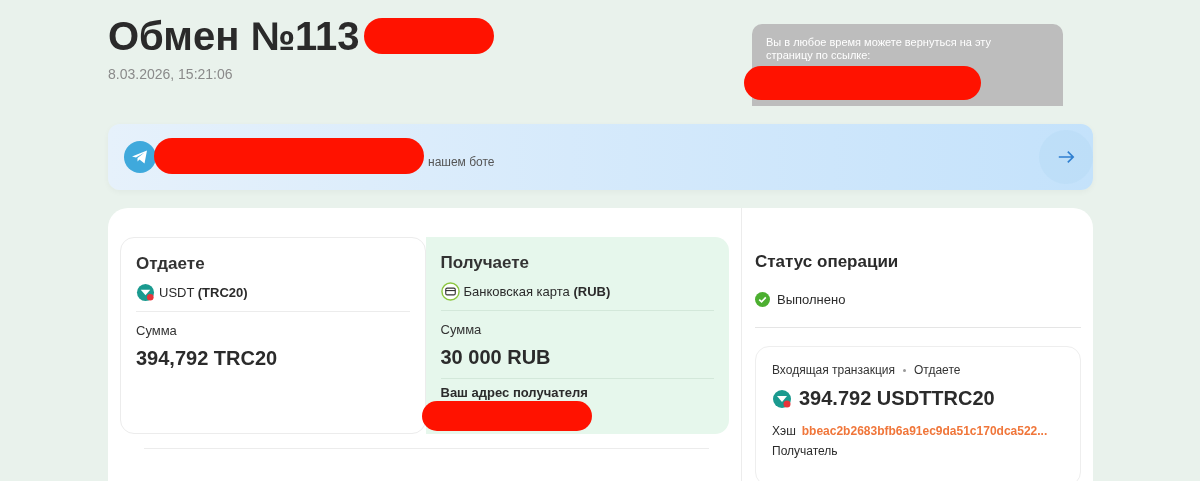  Describe the element at coordinates (784, 431) in the screenshot. I see `hash-label: Хэш` at that location.